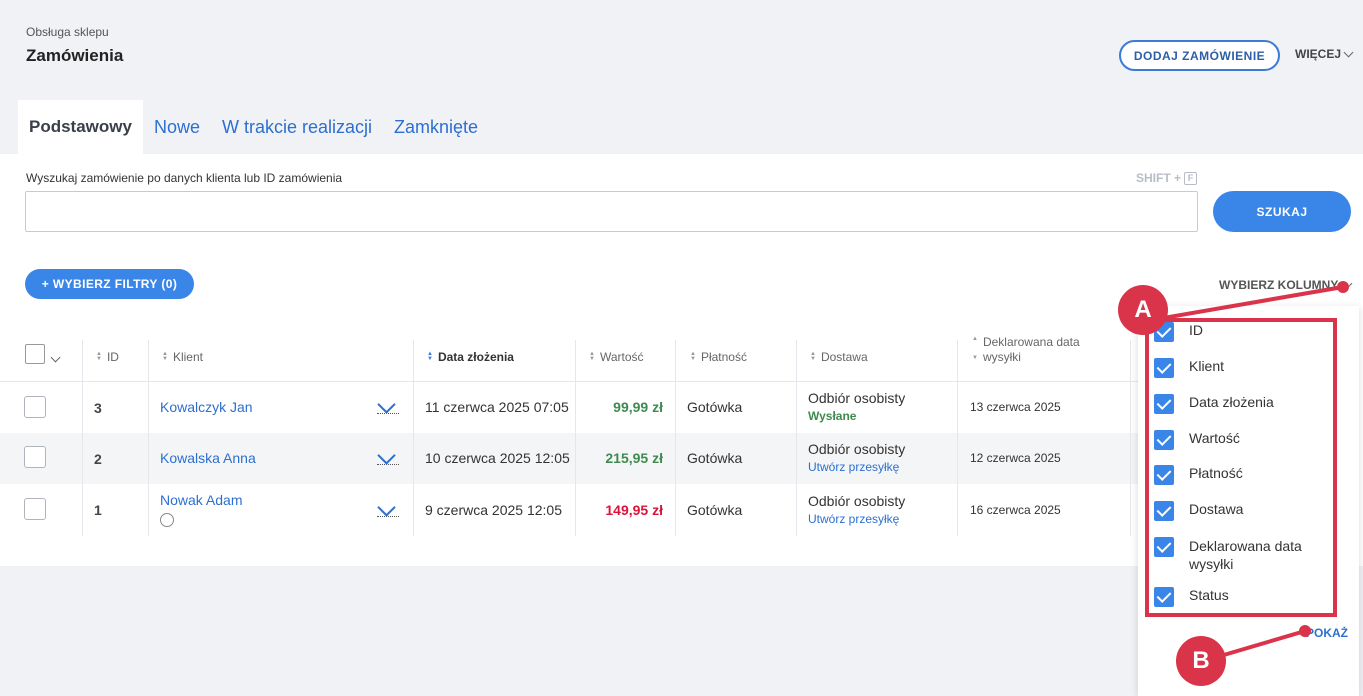  Describe the element at coordinates (1279, 285) in the screenshot. I see `choose-columns-label: WYBIERZ KOLUMNY` at that location.